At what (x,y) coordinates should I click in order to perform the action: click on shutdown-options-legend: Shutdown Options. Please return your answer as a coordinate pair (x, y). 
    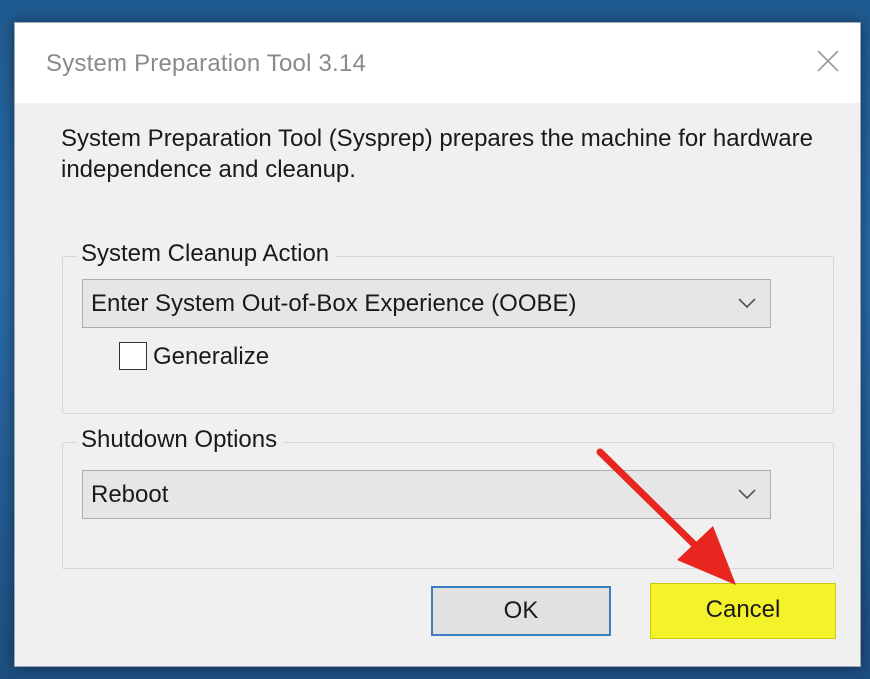
    Looking at the image, I should click on (180, 440).